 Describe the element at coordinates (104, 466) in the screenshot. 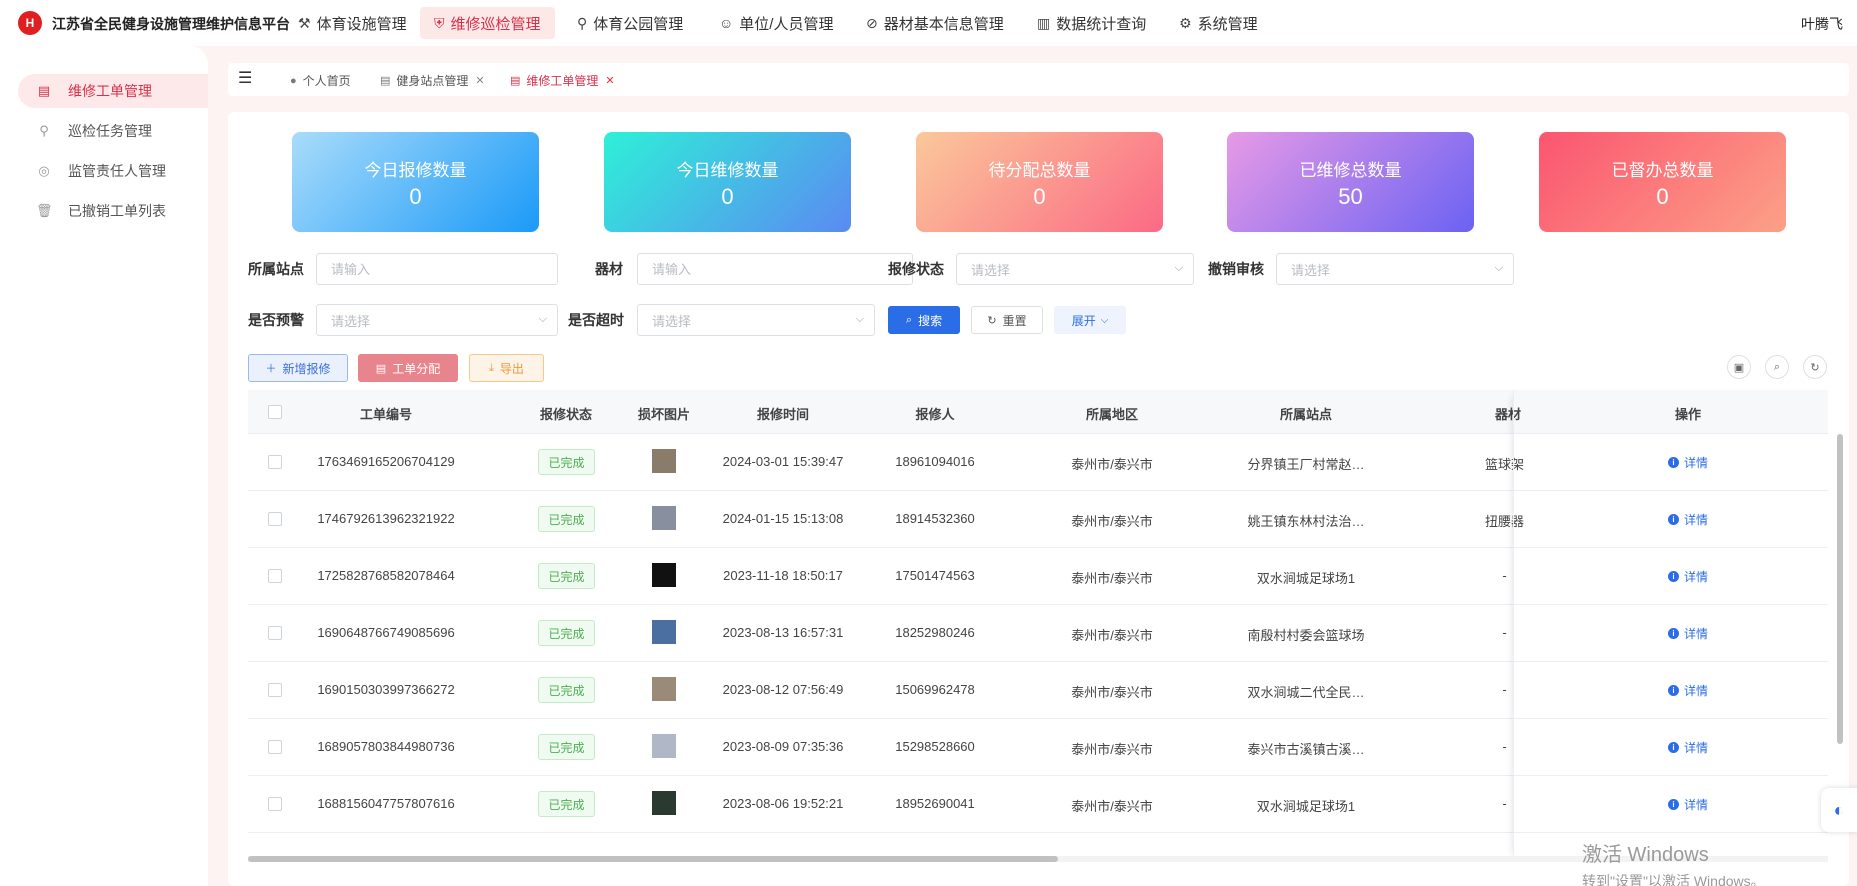

I see `sidebar: ▤ 维修工单管理 ⚲ 巡检任务管理 ◎ 监管责任人管理 🗑 已撤销工单列表` at that location.